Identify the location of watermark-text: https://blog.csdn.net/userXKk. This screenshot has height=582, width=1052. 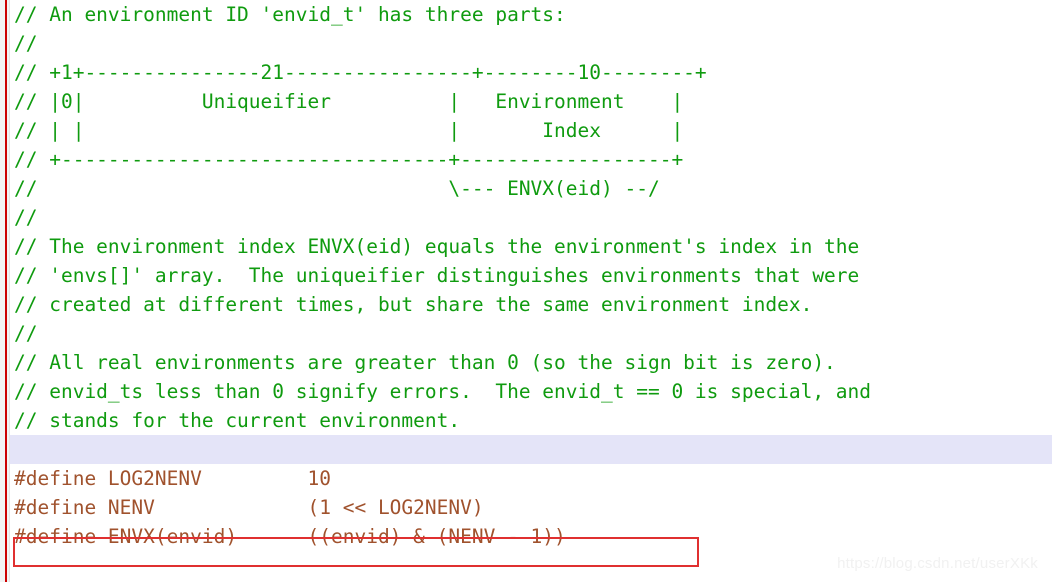
(937, 563).